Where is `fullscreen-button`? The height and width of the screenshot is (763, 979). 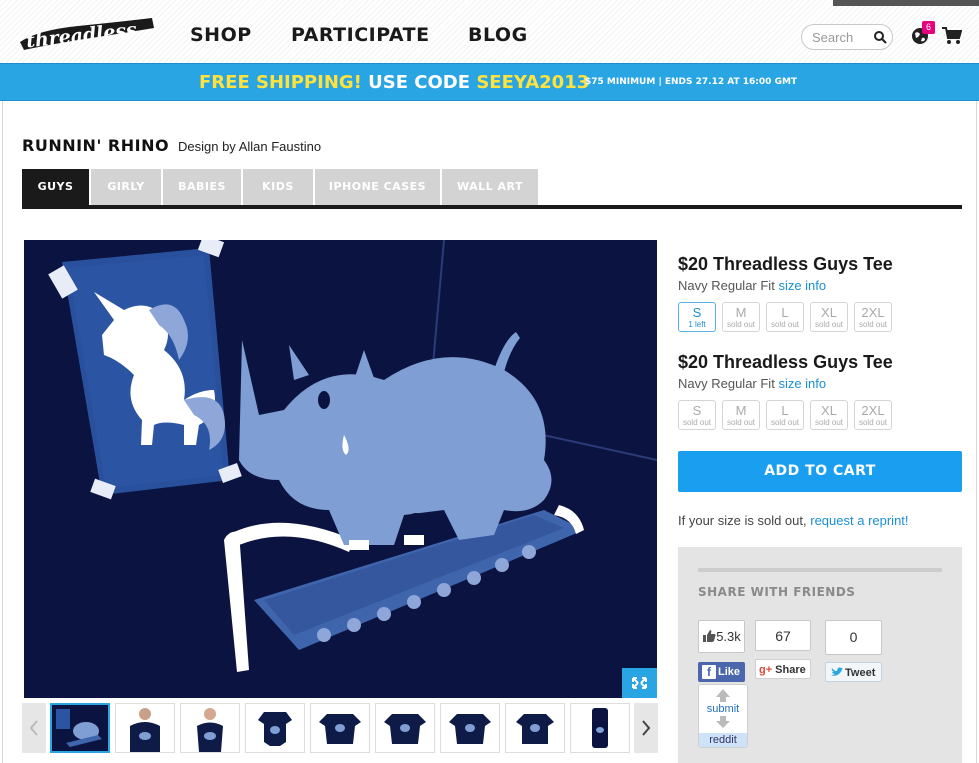
fullscreen-button is located at coordinates (639, 683).